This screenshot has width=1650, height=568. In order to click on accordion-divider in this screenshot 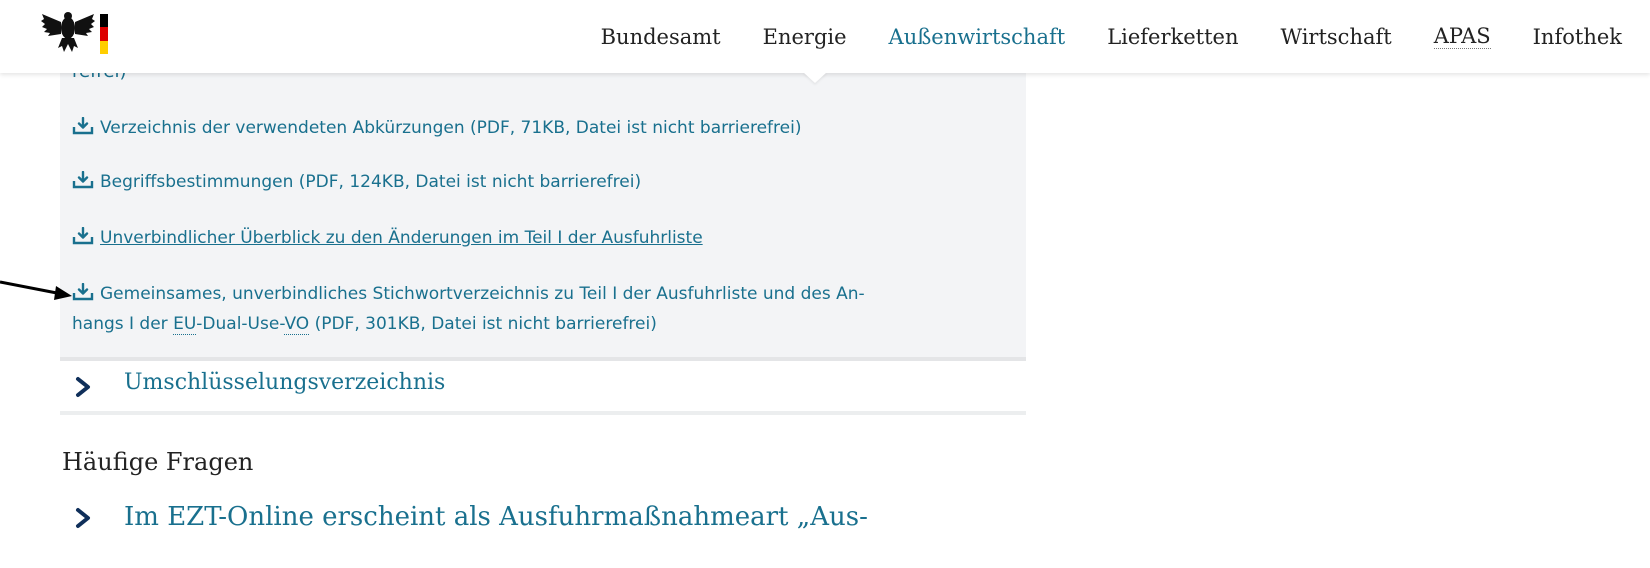, I will do `click(543, 413)`.